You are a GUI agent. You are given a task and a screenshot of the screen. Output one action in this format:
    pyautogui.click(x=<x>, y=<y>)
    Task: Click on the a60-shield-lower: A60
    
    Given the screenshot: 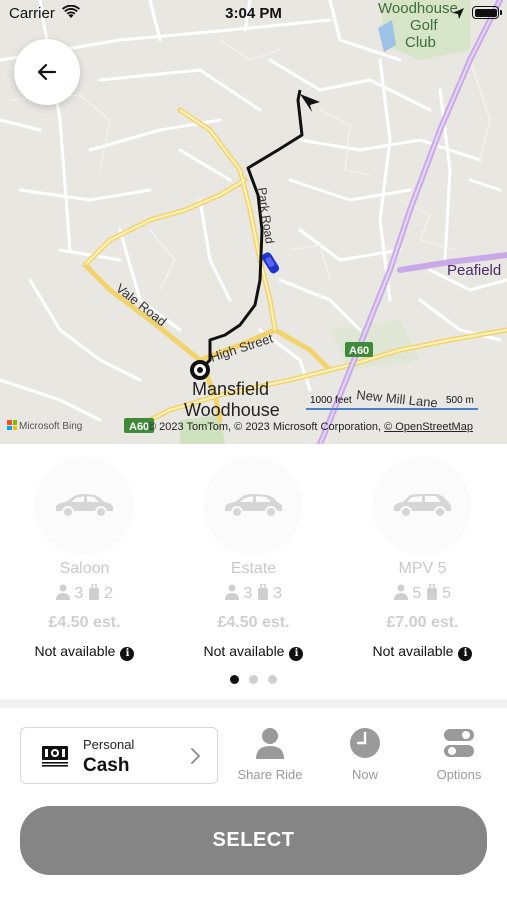 What is the action you would take?
    pyautogui.click(x=139, y=427)
    